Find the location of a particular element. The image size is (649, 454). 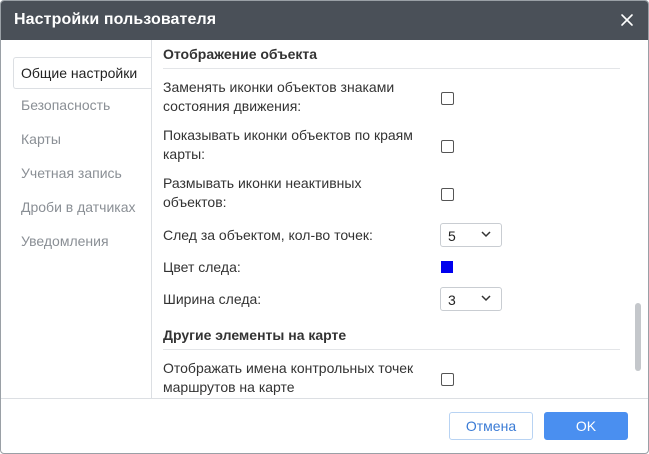

ok-button: OK is located at coordinates (586, 426).